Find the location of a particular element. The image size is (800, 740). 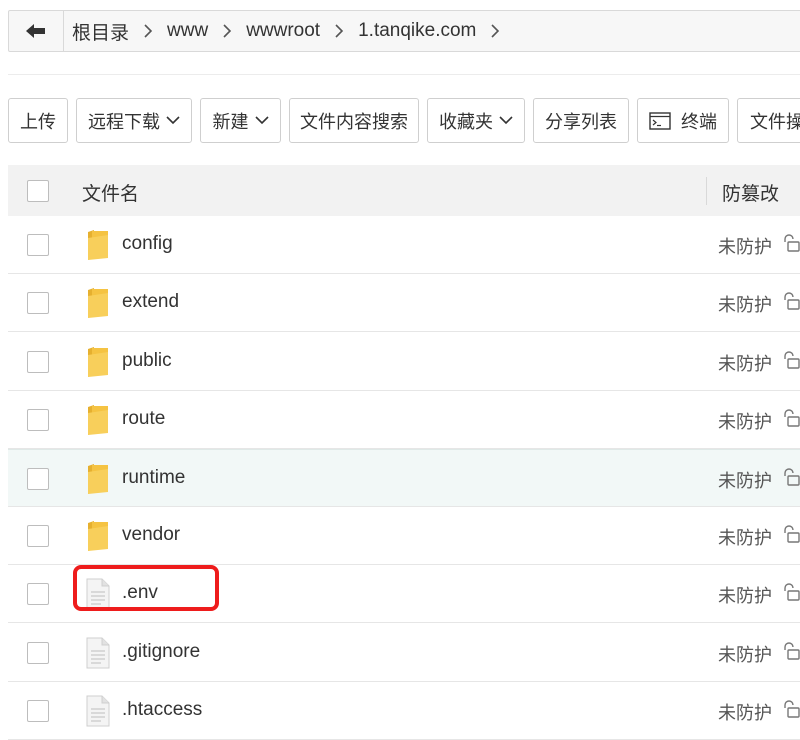

table-row: config 未防护 is located at coordinates (404, 245).